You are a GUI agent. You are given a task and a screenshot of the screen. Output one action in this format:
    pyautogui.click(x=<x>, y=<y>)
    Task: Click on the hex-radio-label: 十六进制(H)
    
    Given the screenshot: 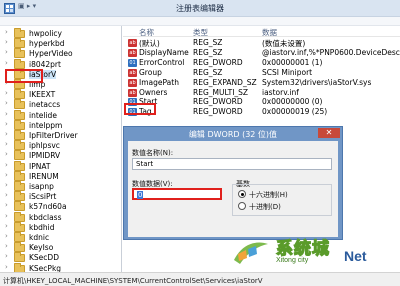 What is the action you would take?
    pyautogui.click(x=268, y=195)
    